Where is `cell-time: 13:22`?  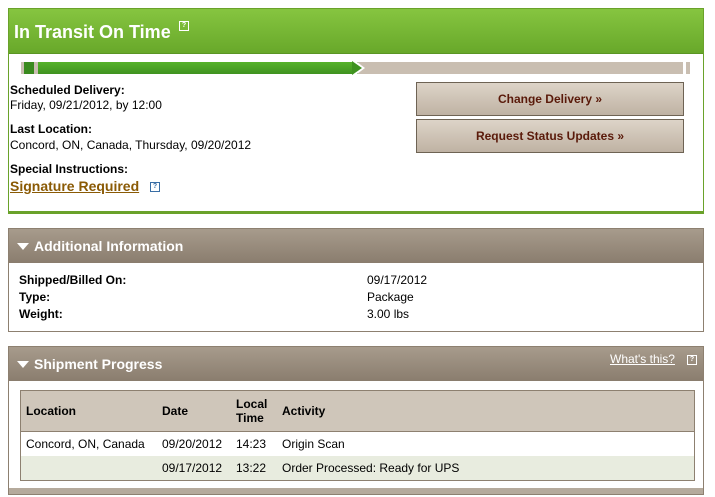
cell-time: 13:22 is located at coordinates (254, 468).